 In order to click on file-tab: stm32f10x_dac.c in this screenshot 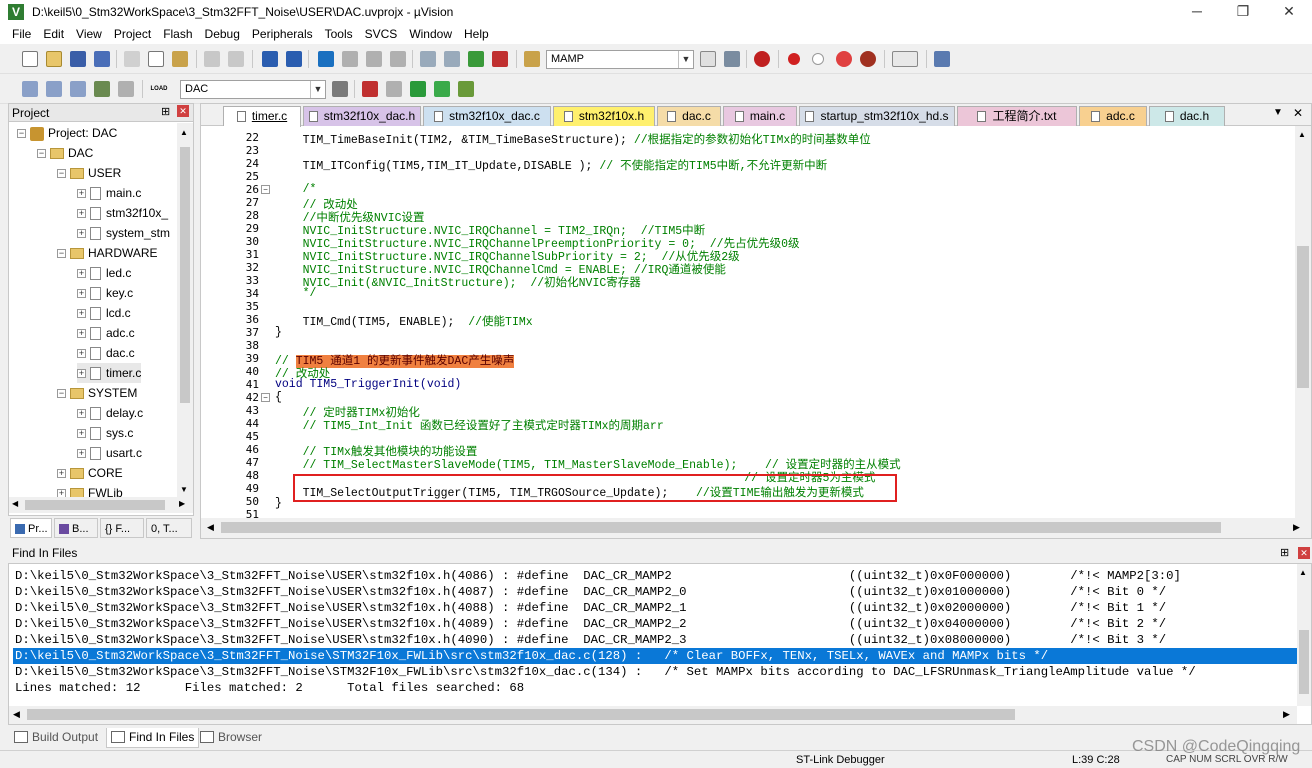, I will do `click(487, 116)`.